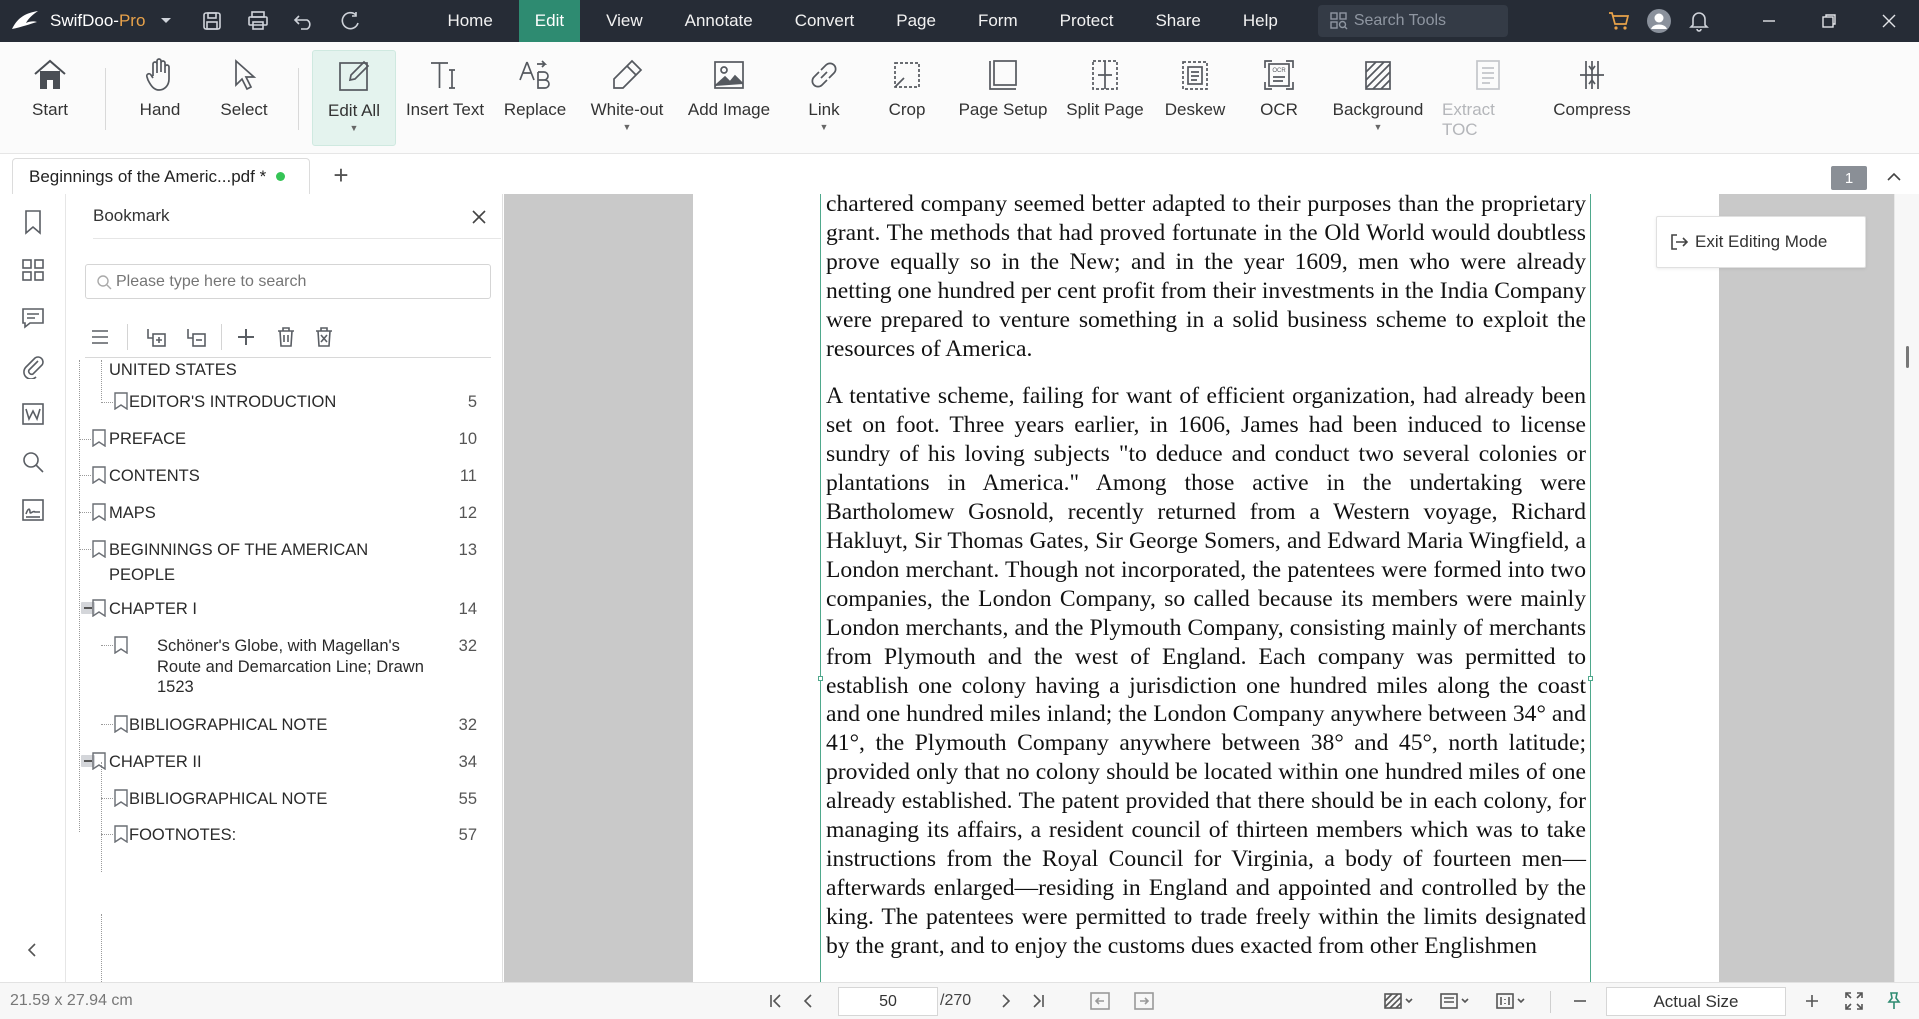  I want to click on ocr-button: OCR OCR, so click(1279, 98).